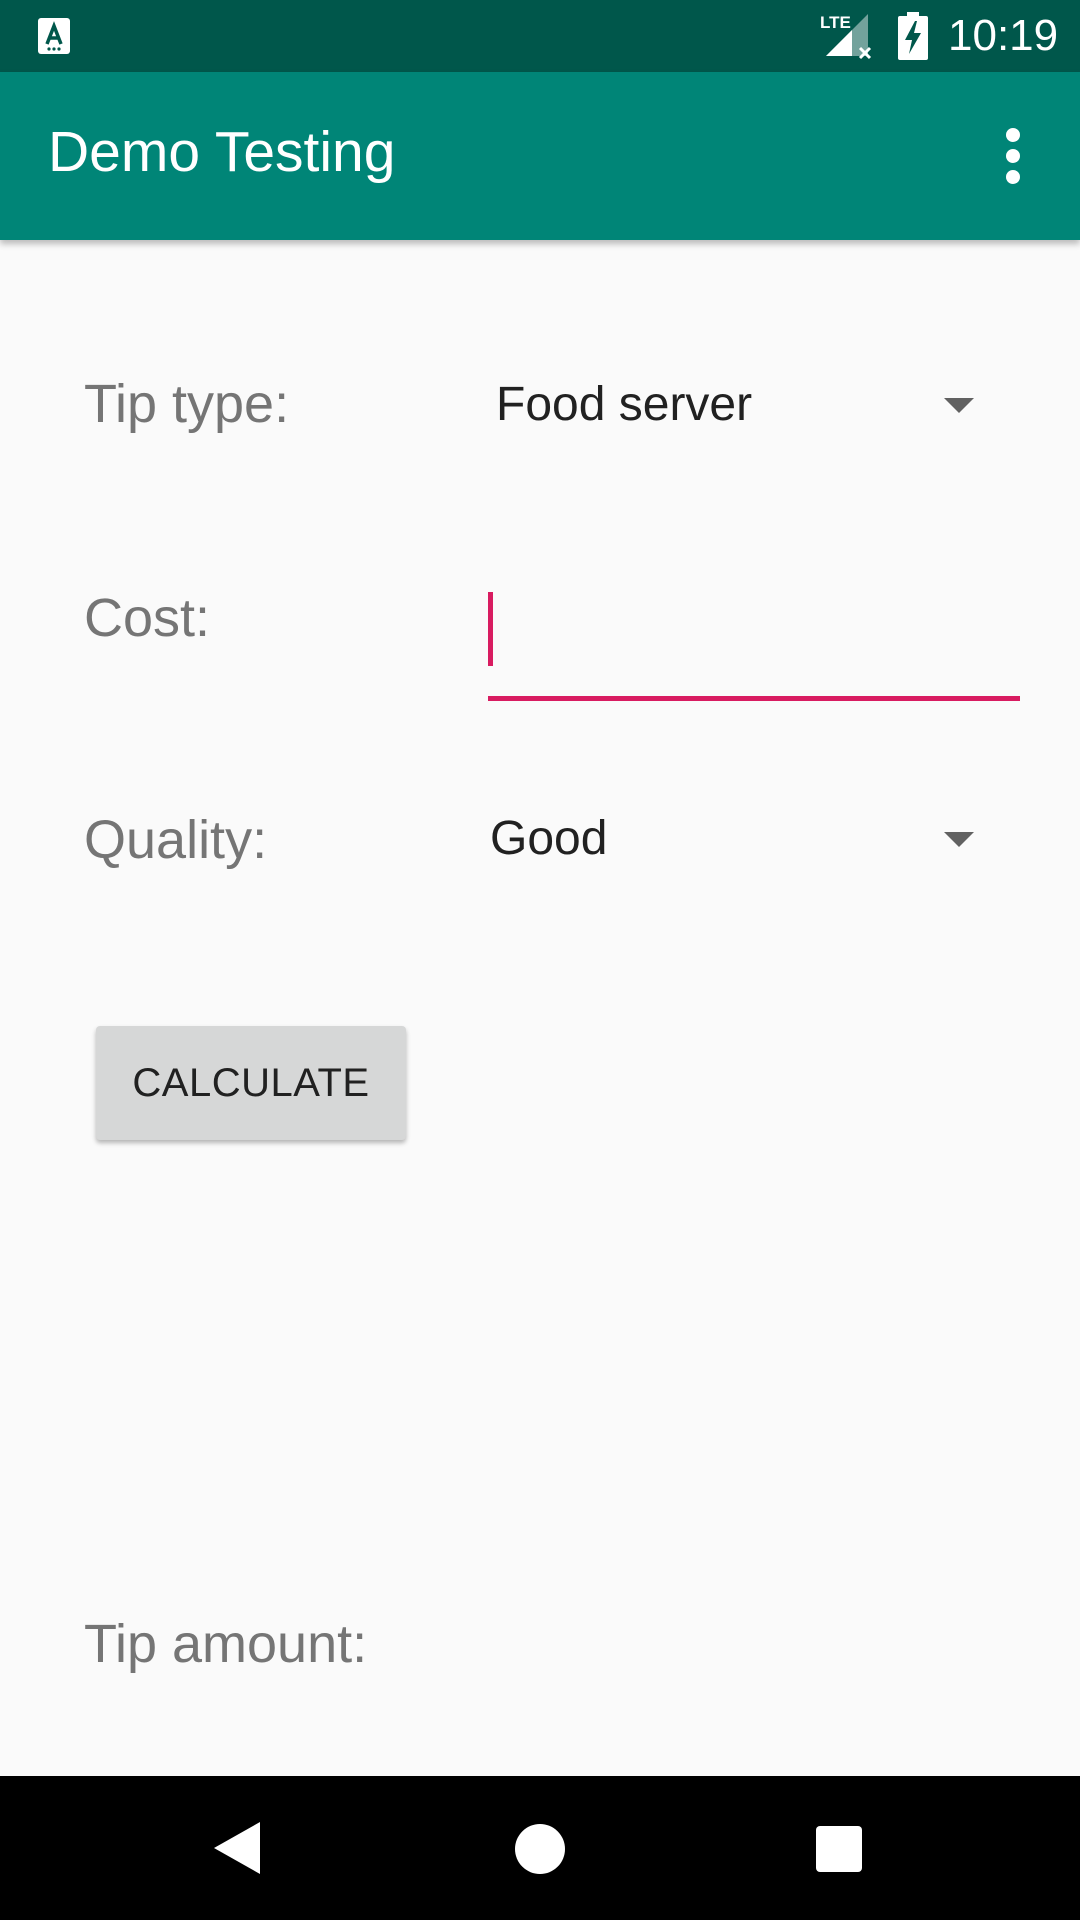  What do you see at coordinates (540, 36) in the screenshot?
I see `status-bar: LTE 10:19` at bounding box center [540, 36].